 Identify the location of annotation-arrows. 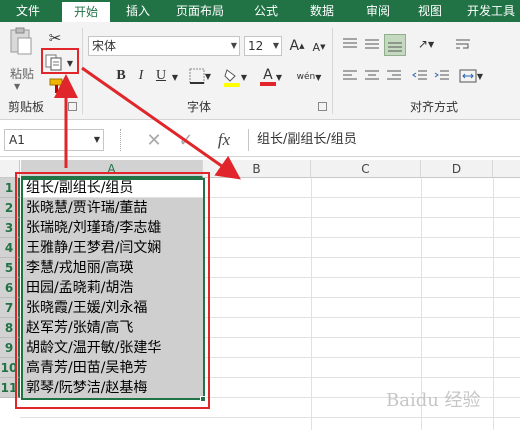
(147, 123).